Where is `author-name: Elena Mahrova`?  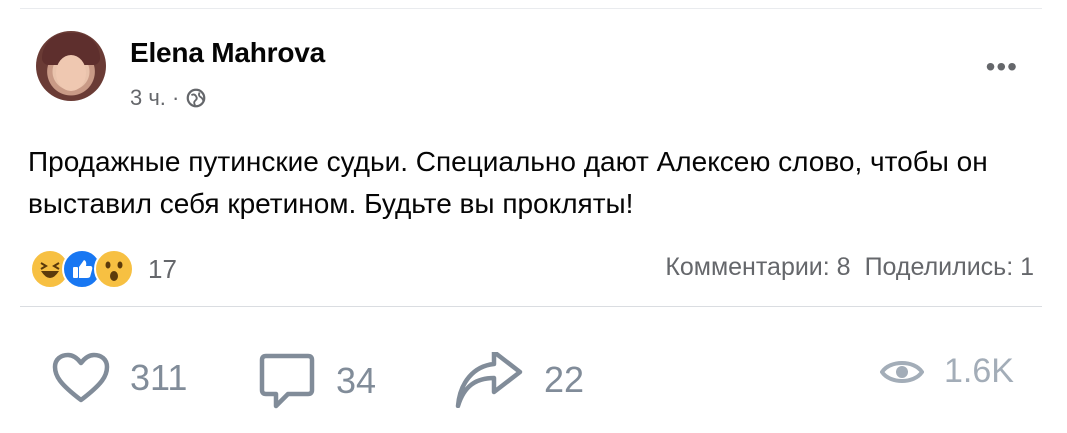 author-name: Elena Mahrova is located at coordinates (227, 53).